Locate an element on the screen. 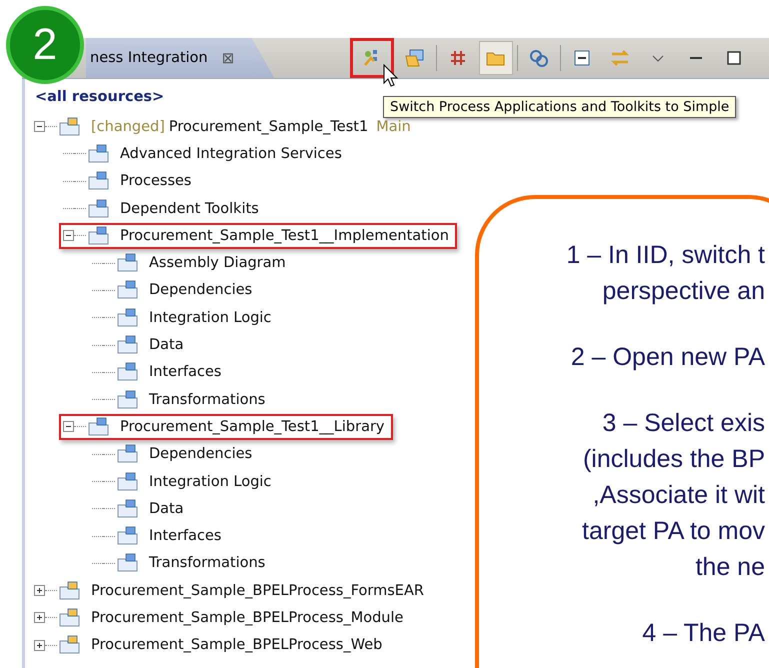 The width and height of the screenshot is (769, 668). tree-item: Procurement_Sample_Test1__Implementation is located at coordinates (284, 236).